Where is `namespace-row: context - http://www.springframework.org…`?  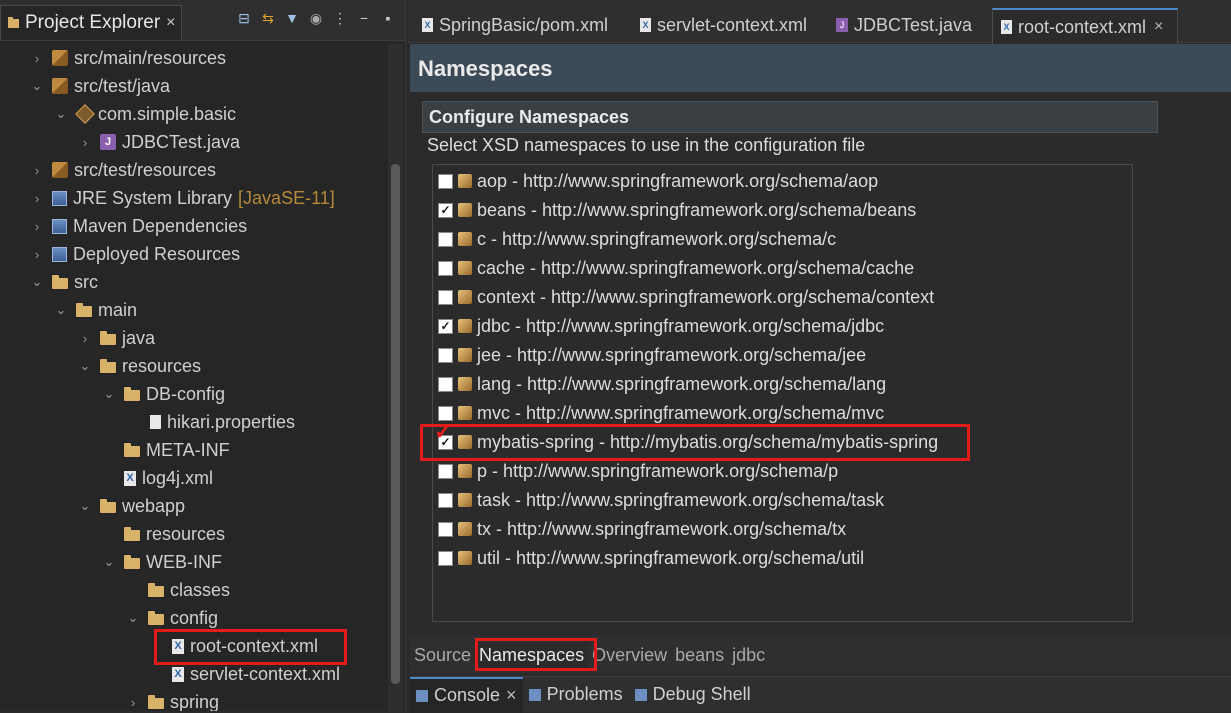
namespace-row: context - http://www.springframework.org… is located at coordinates (686, 297).